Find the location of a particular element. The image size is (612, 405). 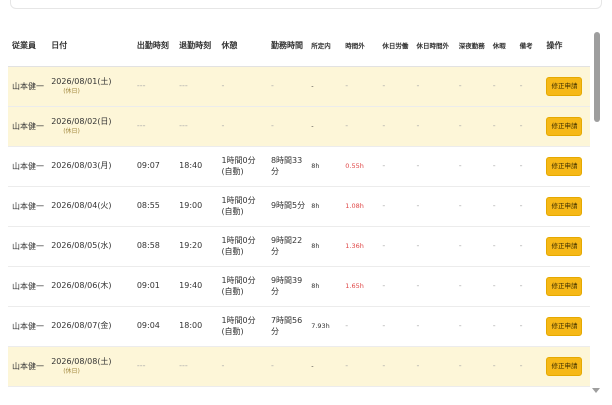

header-scheduled: 所定内 is located at coordinates (324, 46).